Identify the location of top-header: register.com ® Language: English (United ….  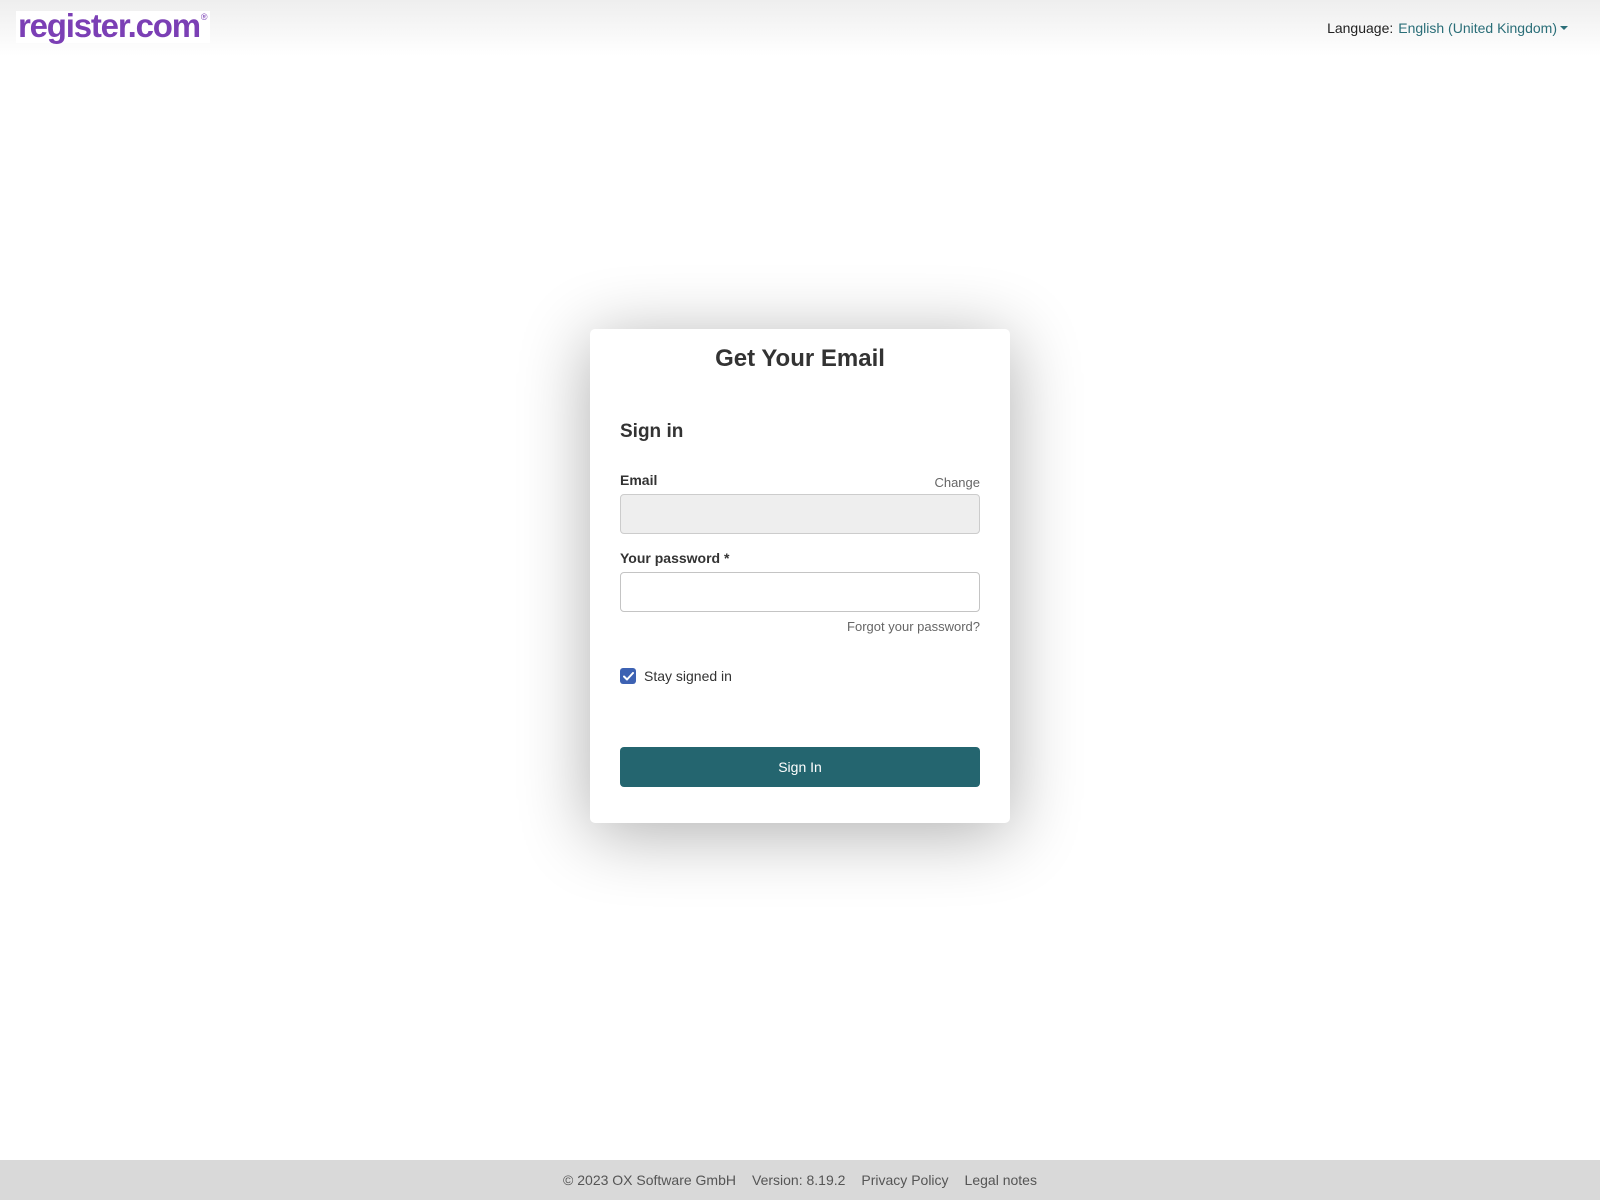
(800, 28).